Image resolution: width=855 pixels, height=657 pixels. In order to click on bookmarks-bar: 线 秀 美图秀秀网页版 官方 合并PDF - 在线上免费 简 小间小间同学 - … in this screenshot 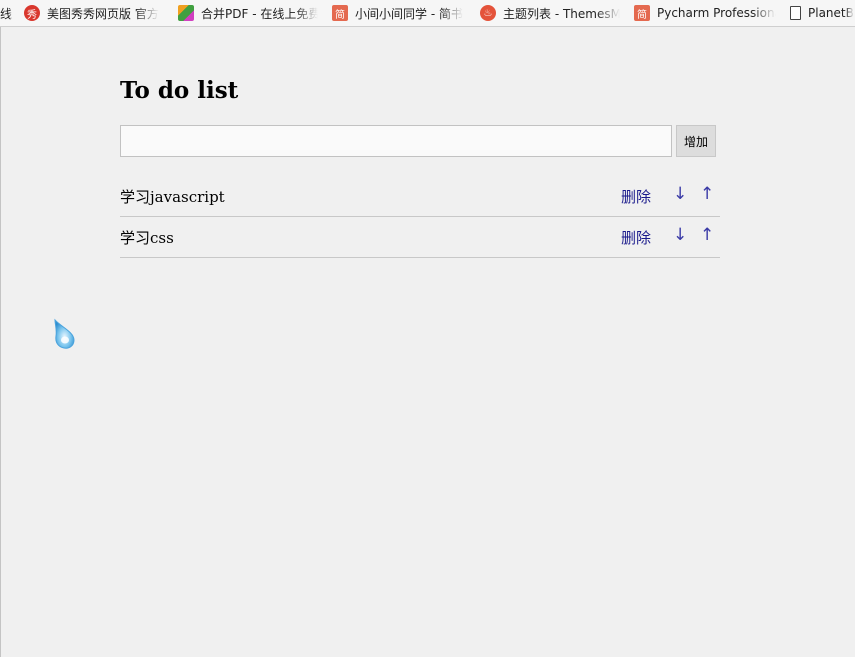, I will do `click(427, 13)`.